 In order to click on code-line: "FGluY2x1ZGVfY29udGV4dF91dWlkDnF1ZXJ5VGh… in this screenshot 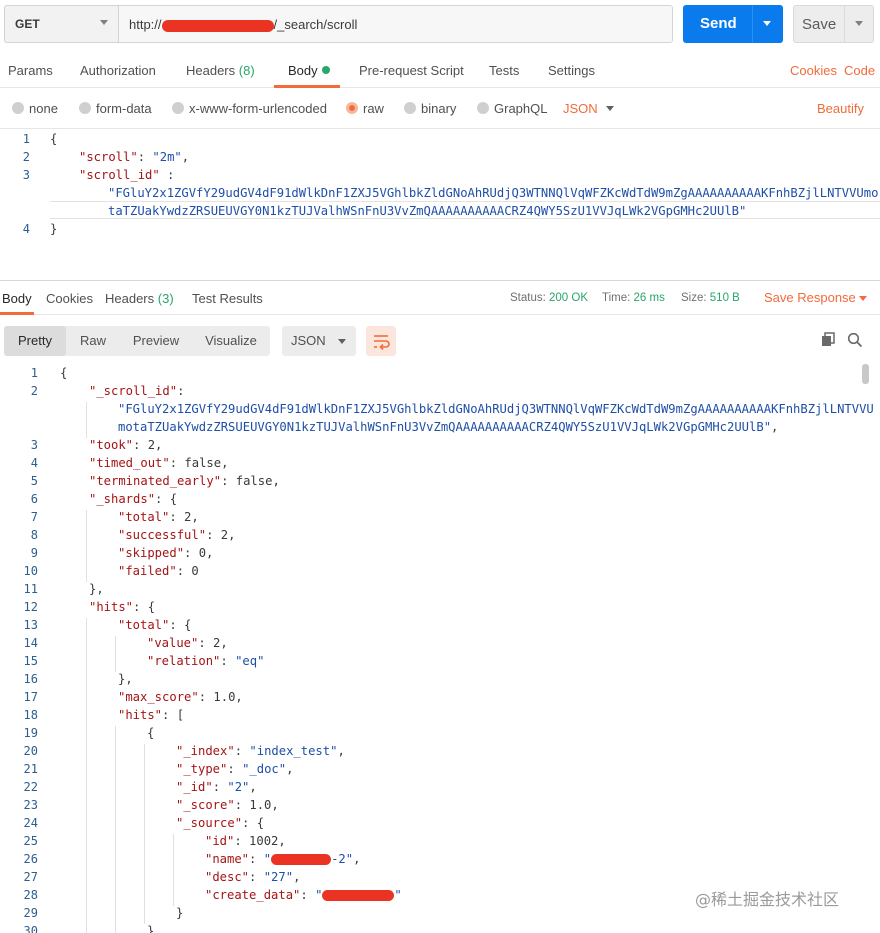, I will do `click(496, 409)`.